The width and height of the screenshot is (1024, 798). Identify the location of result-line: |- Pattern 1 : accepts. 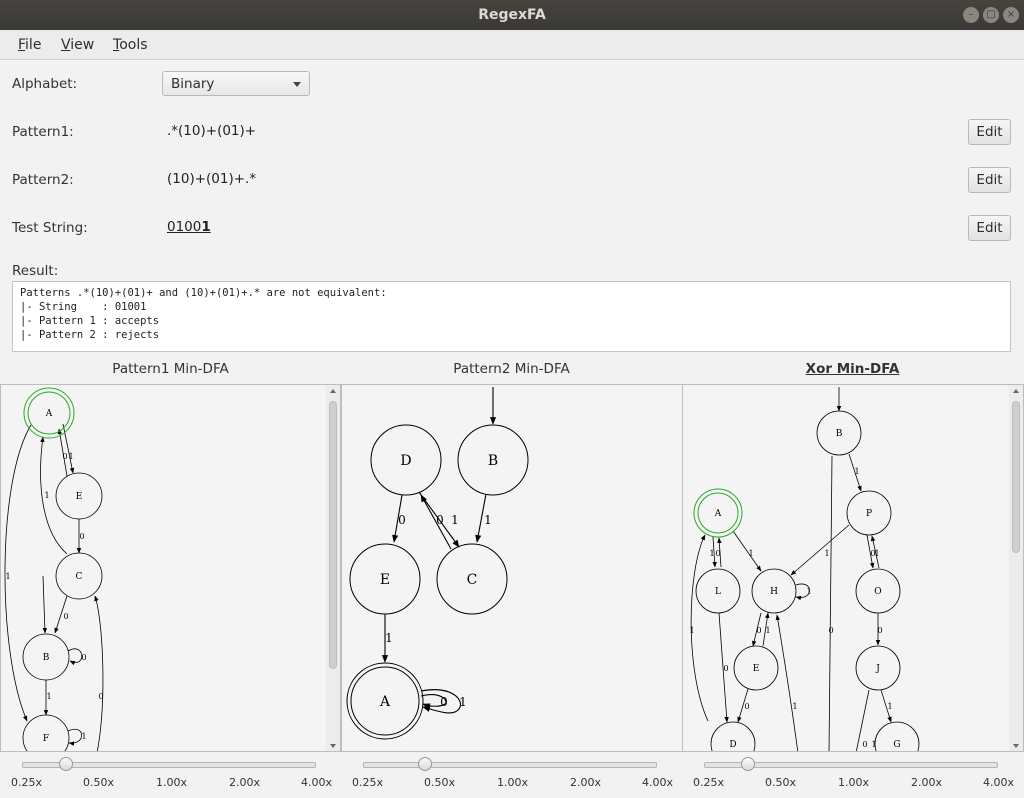
(90, 321).